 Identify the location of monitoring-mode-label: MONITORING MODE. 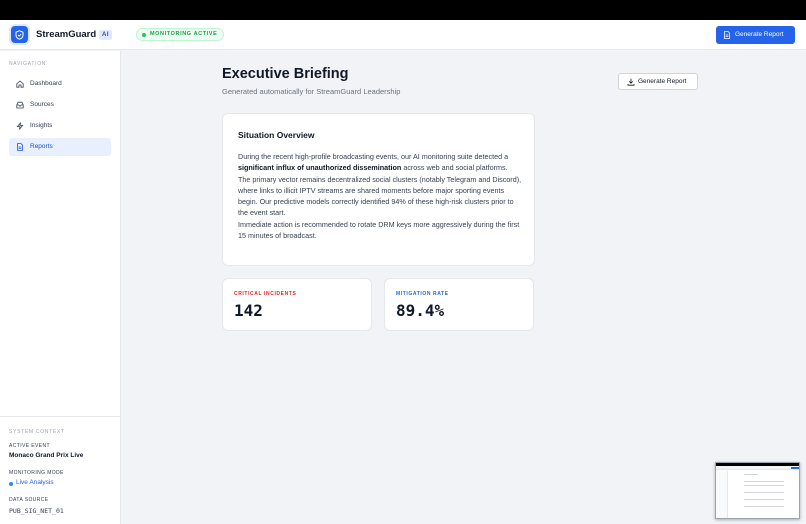
(36, 473).